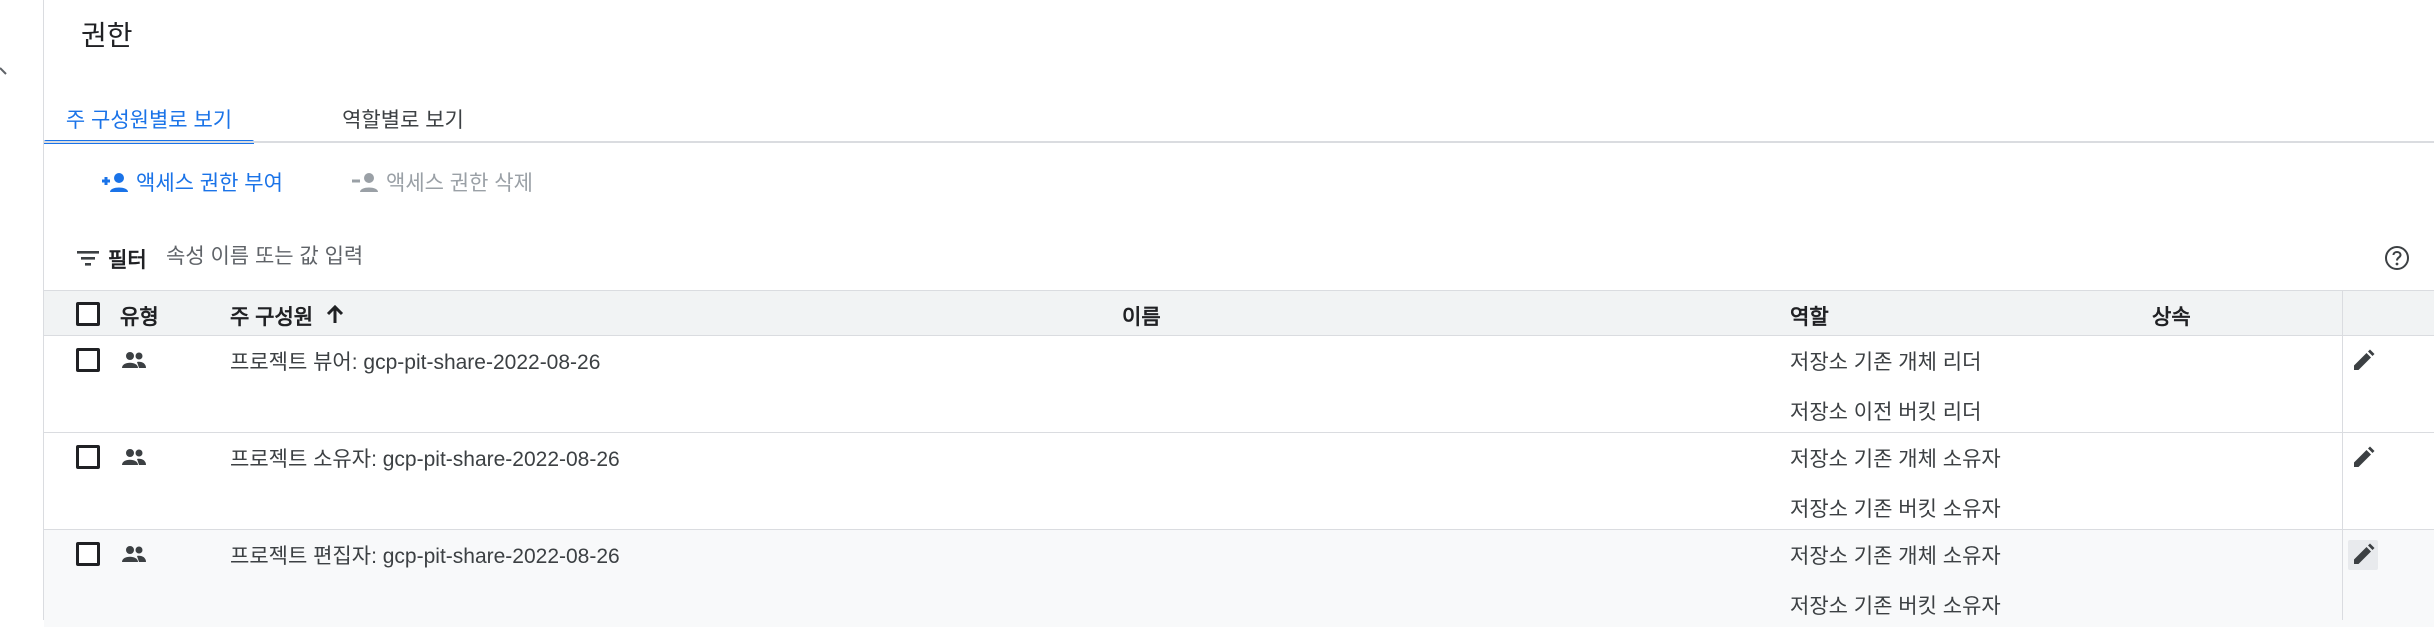  What do you see at coordinates (127, 260) in the screenshot?
I see `filter-label: 필터` at bounding box center [127, 260].